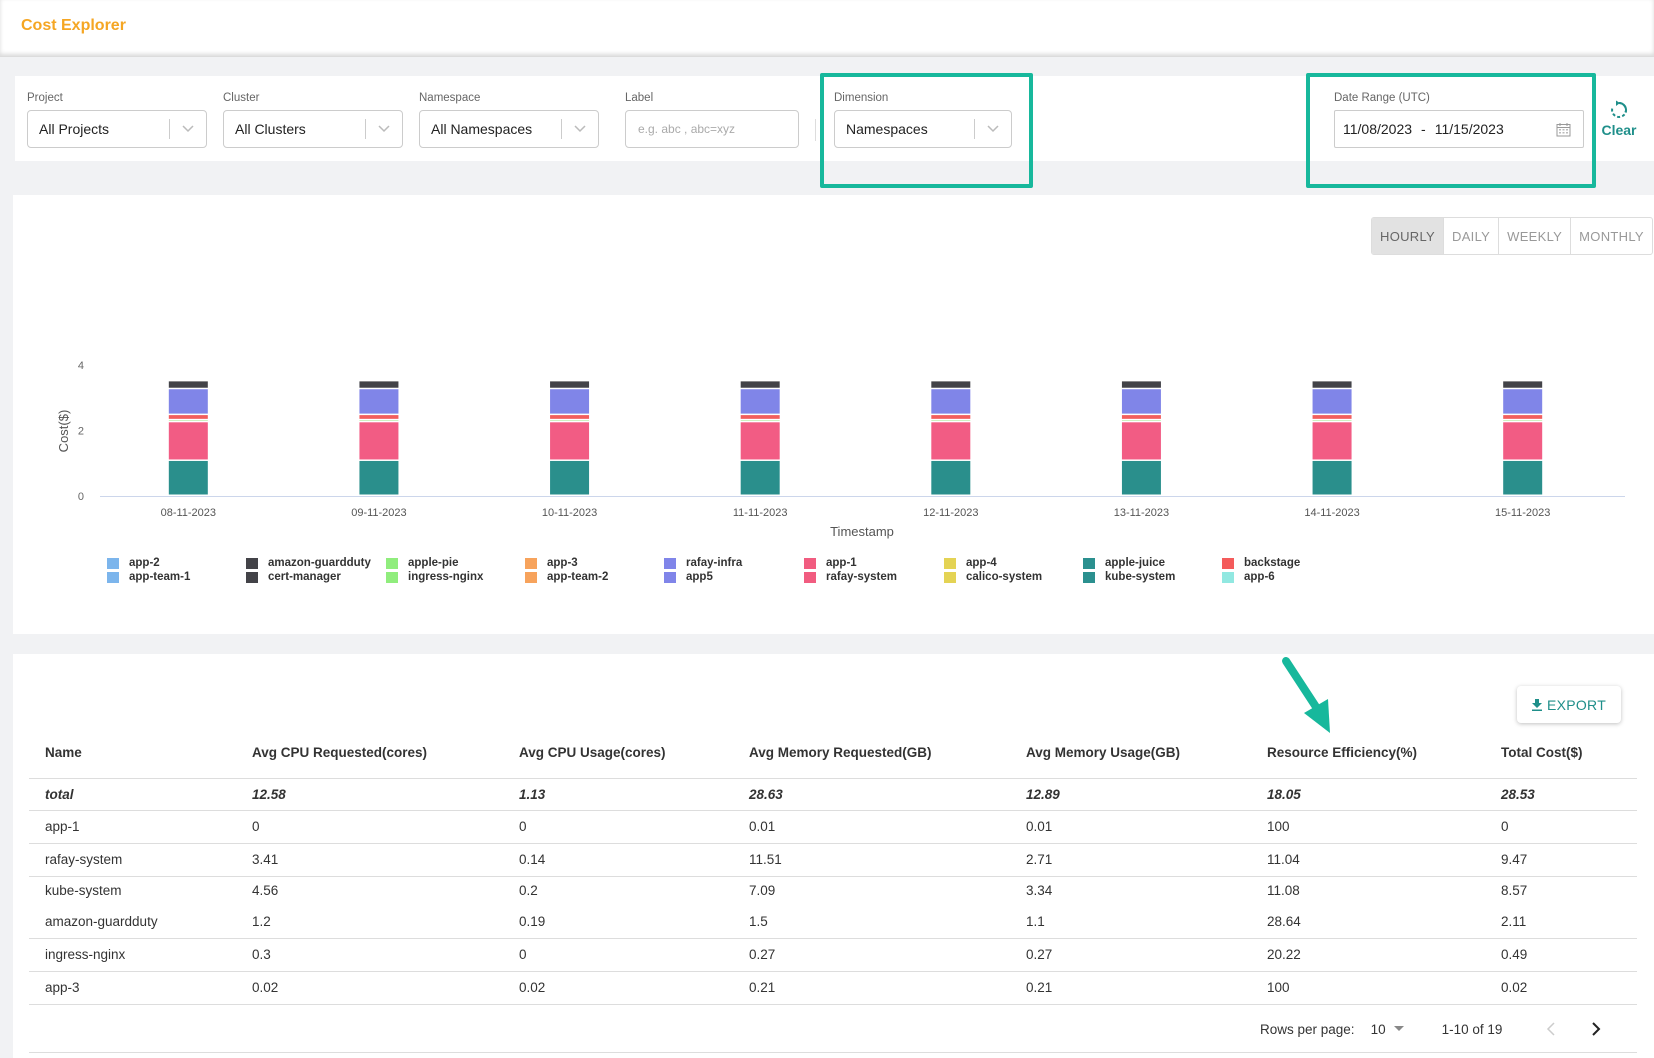 This screenshot has width=1654, height=1058. I want to click on legend-item: ingress-nginx, so click(434, 577).